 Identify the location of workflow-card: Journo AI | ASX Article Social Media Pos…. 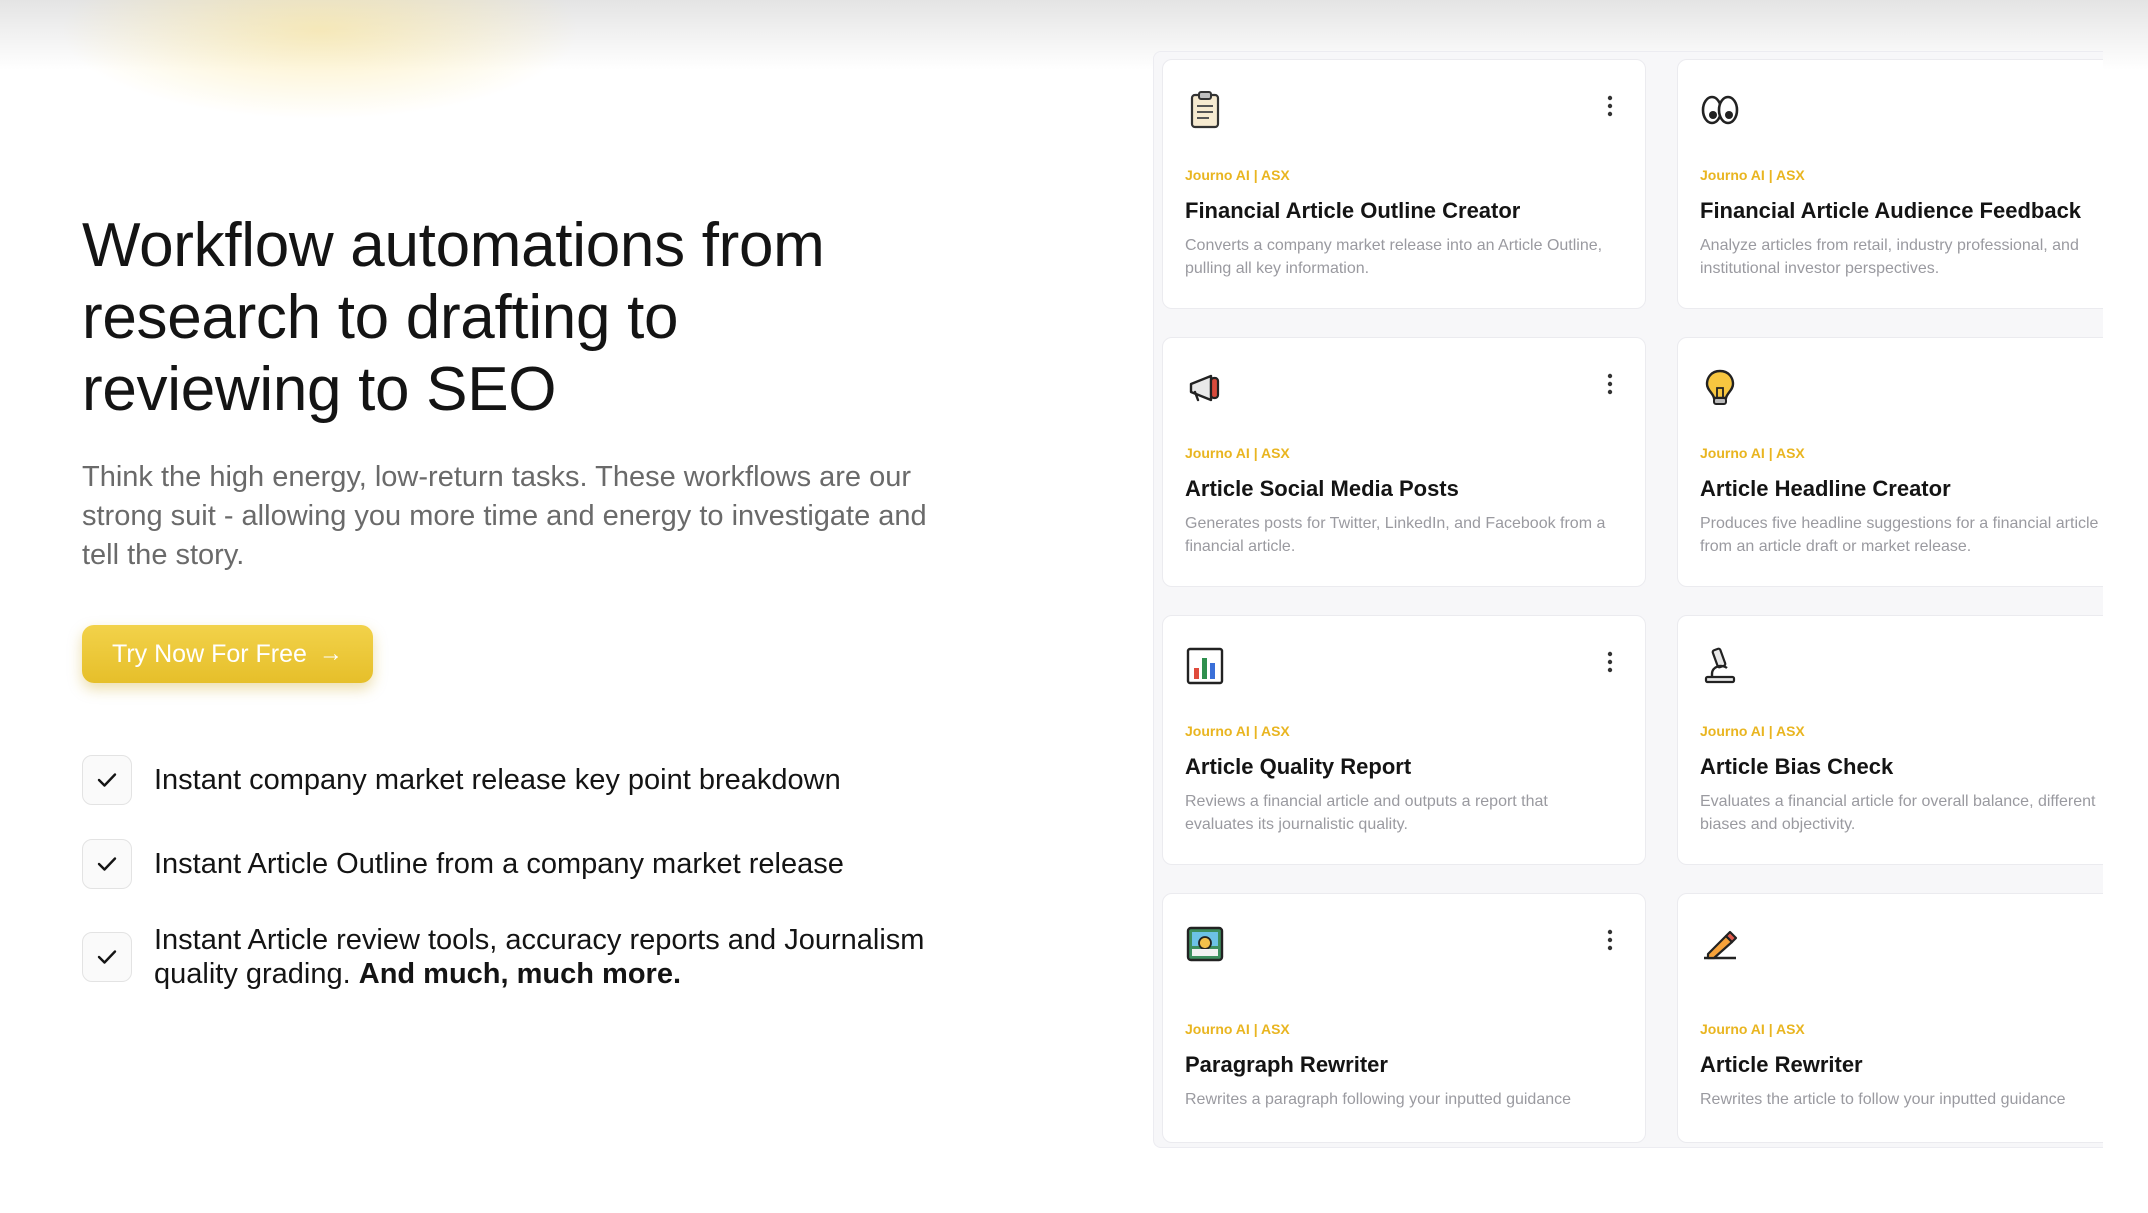
(1404, 462).